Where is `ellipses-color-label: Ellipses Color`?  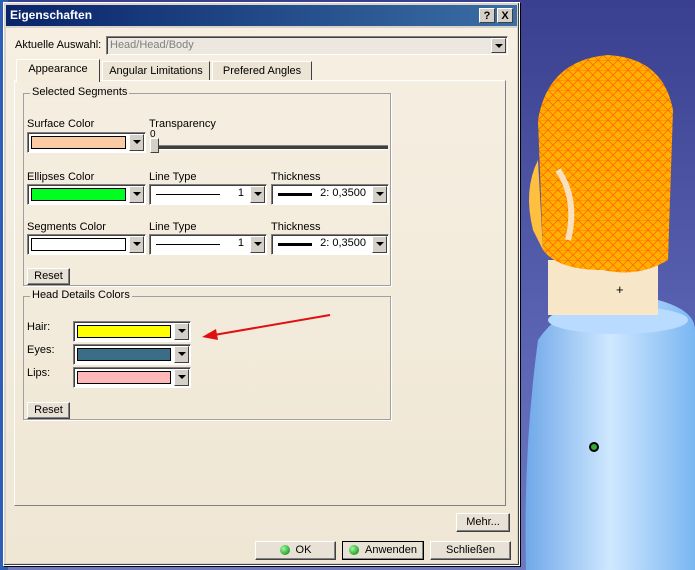 ellipses-color-label: Ellipses Color is located at coordinates (61, 177).